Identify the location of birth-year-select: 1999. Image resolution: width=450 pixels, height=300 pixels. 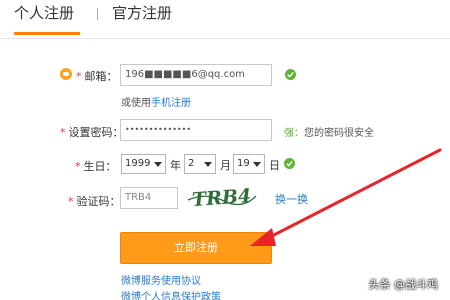
(143, 164).